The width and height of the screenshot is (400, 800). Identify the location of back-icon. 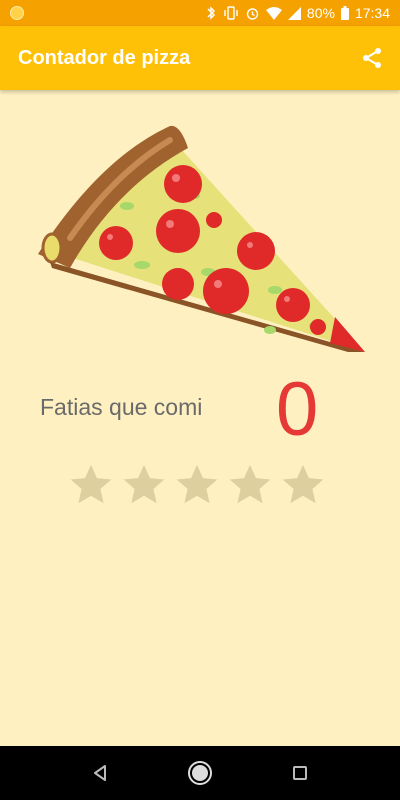
(100, 773).